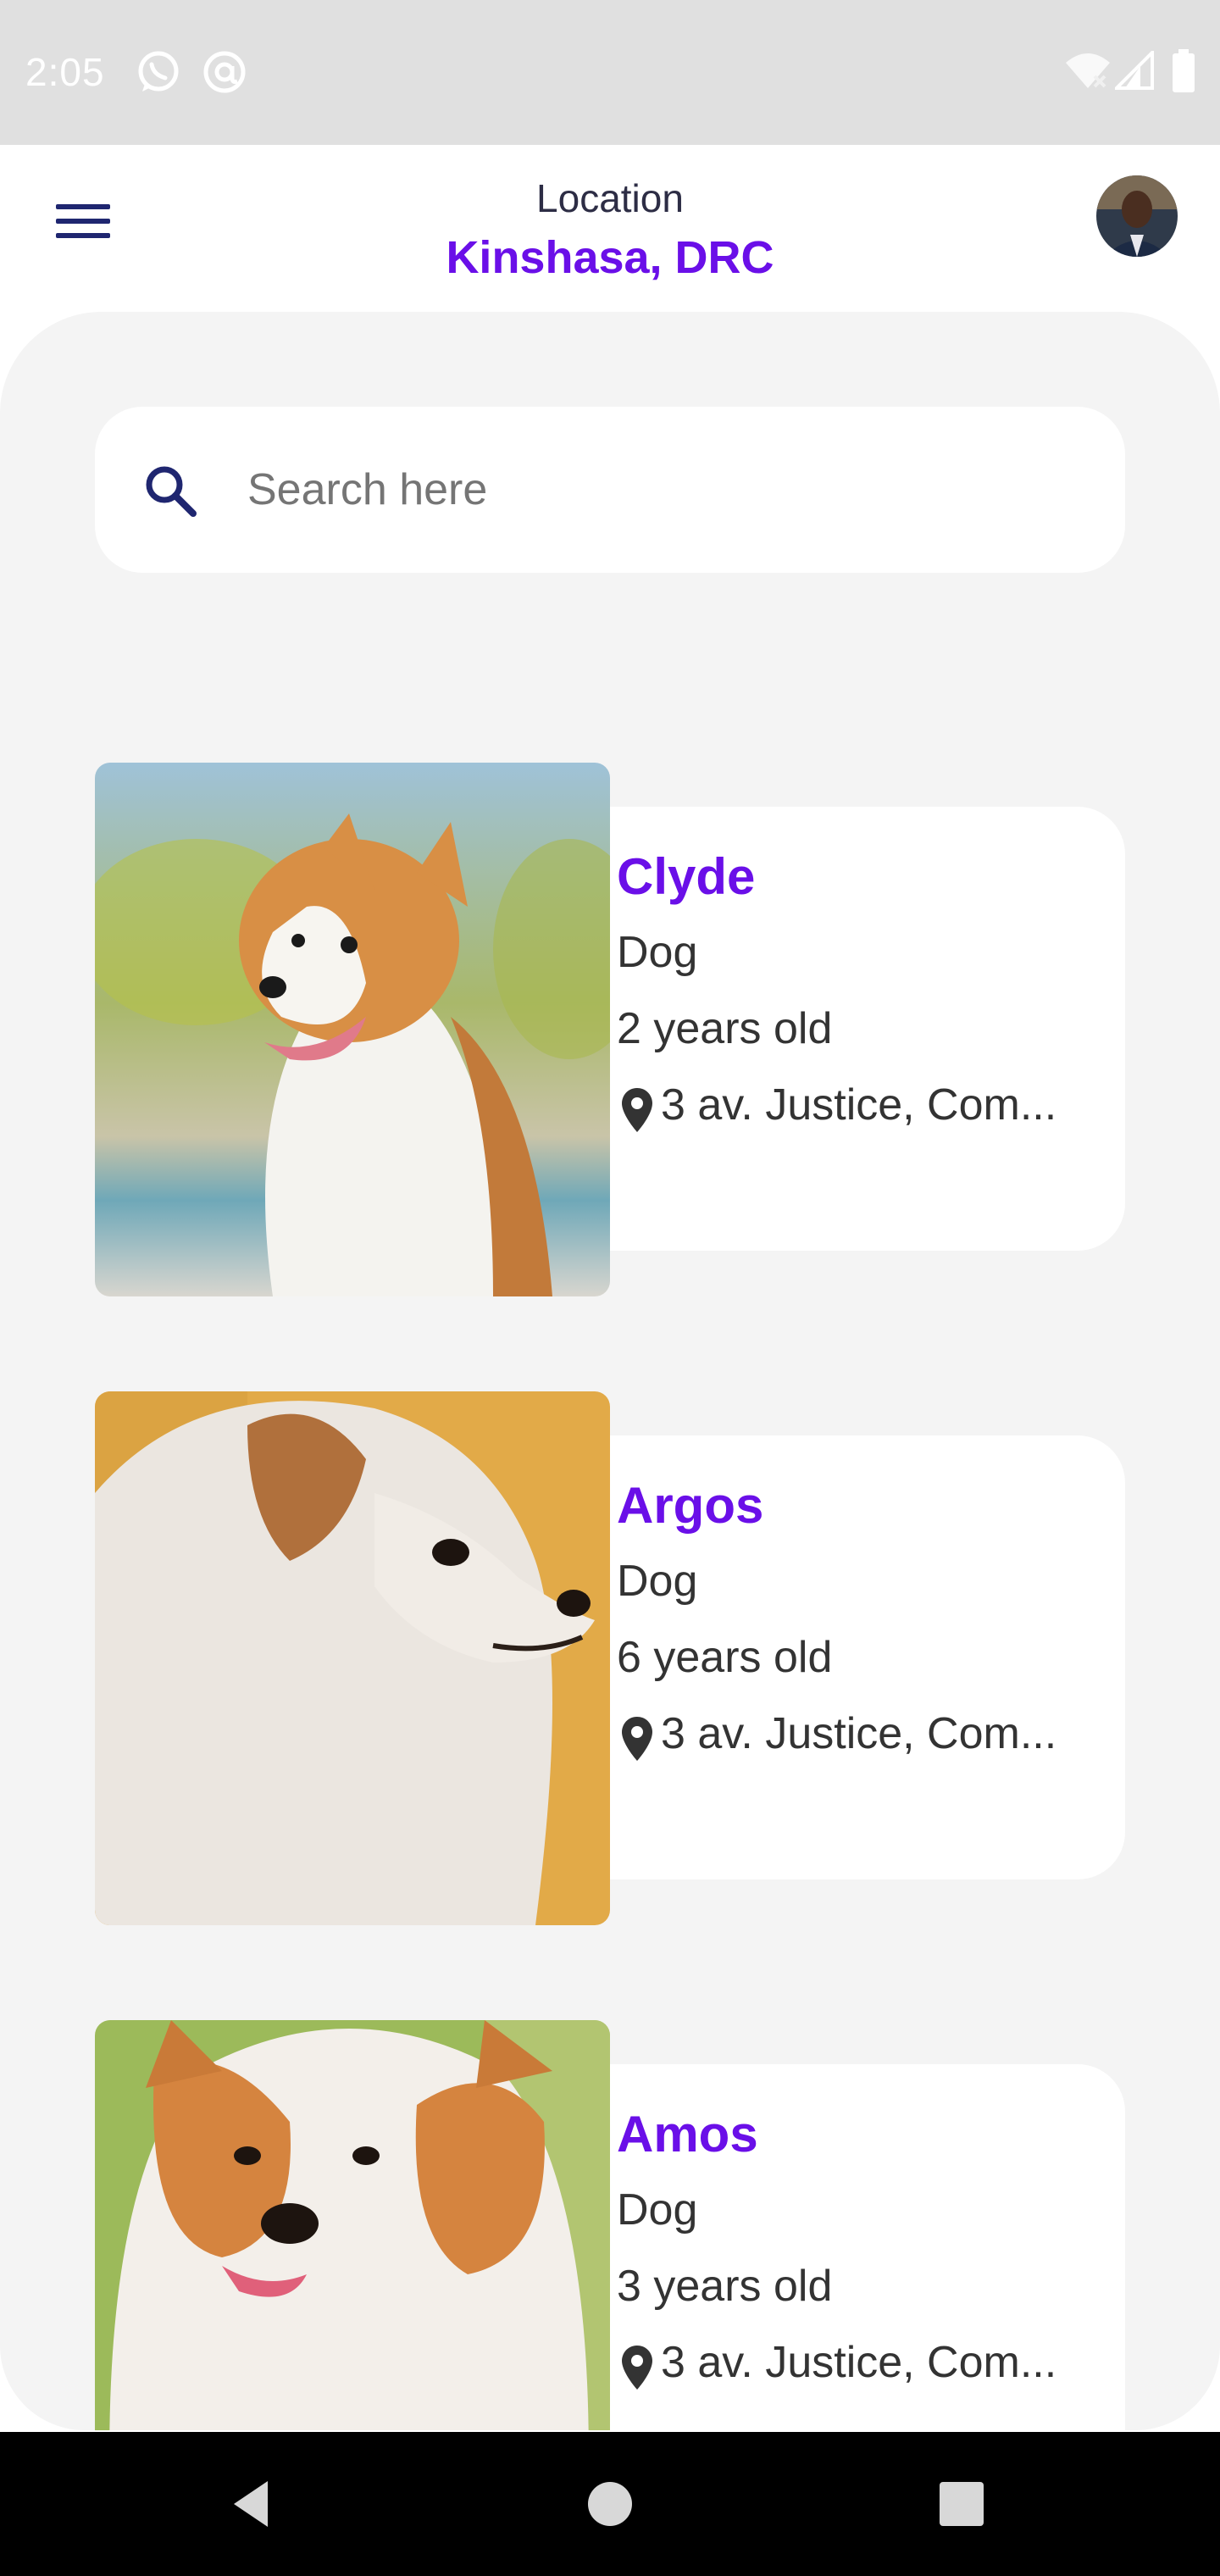 The width and height of the screenshot is (1220, 2576). I want to click on app-header: Location Kinshasa, DRC, so click(610, 229).